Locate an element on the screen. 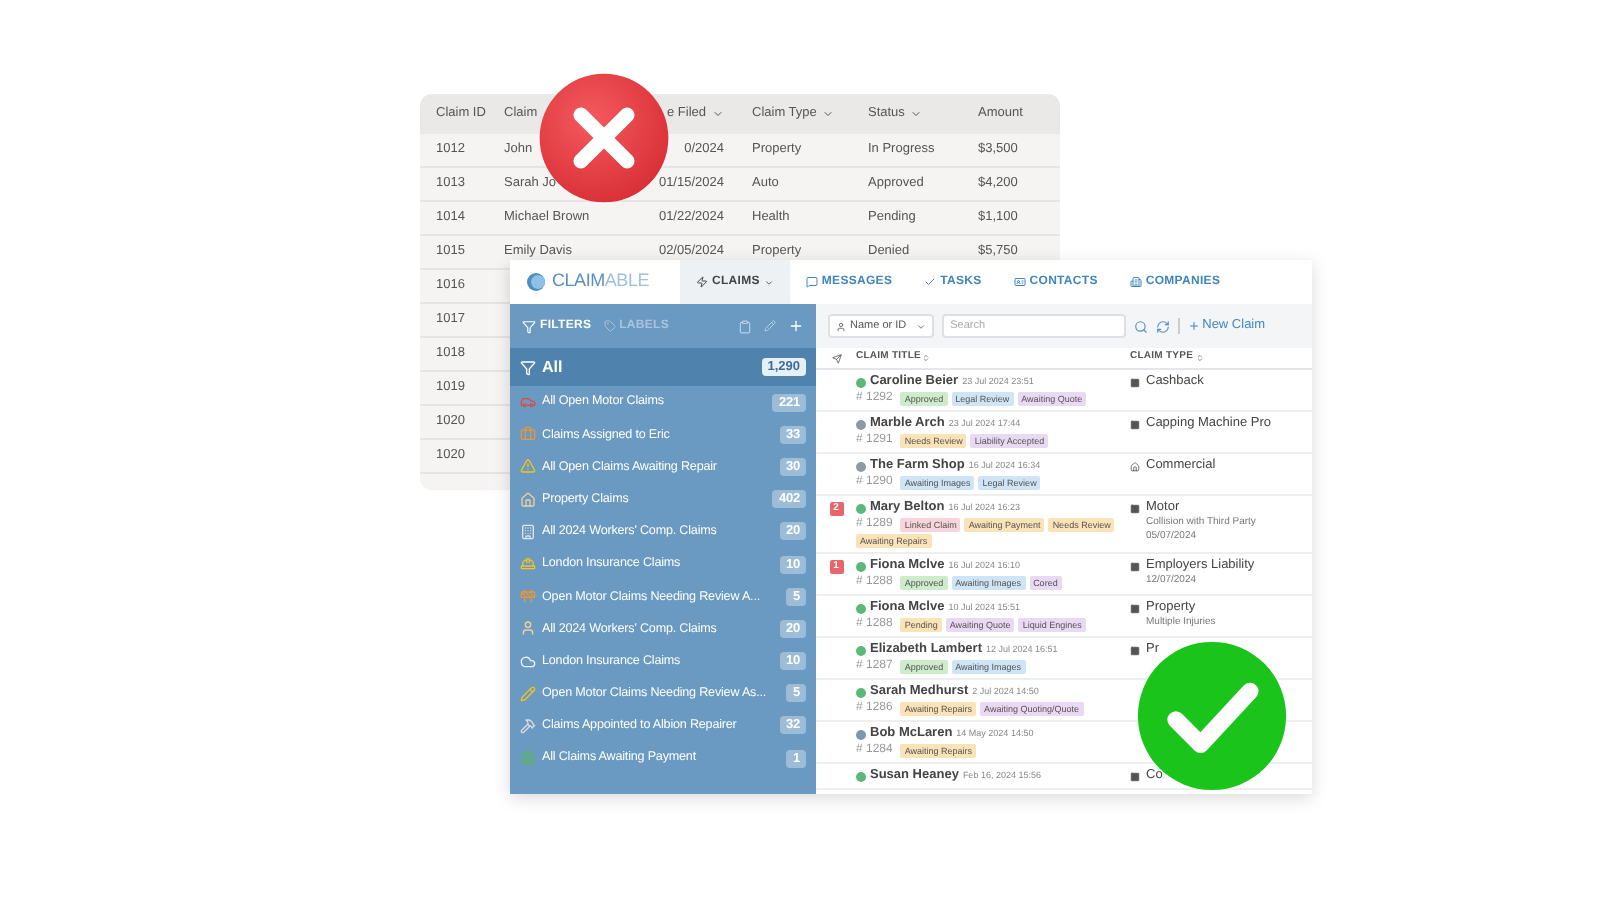 Image resolution: width=1600 pixels, height=900 pixels. warning-icon is located at coordinates (528, 466).